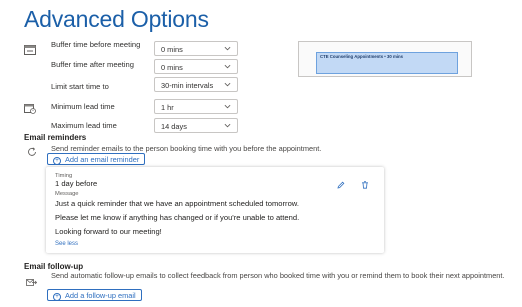 The height and width of the screenshot is (307, 522). I want to click on see-less-link: See less, so click(66, 244).